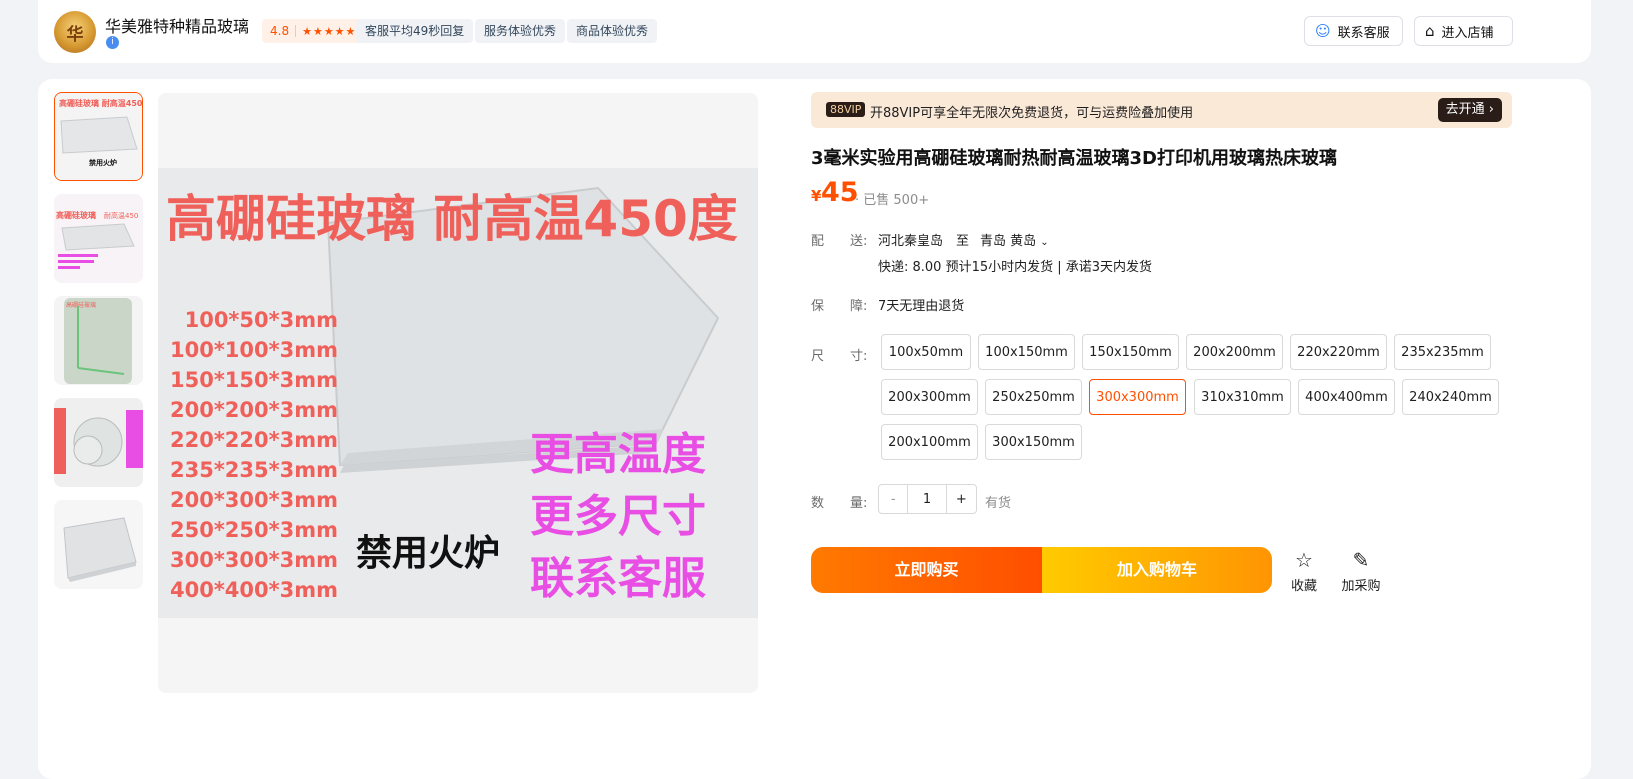 Image resolution: width=1633 pixels, height=779 pixels. What do you see at coordinates (926, 570) in the screenshot?
I see `buy-now-button: 立即购买` at bounding box center [926, 570].